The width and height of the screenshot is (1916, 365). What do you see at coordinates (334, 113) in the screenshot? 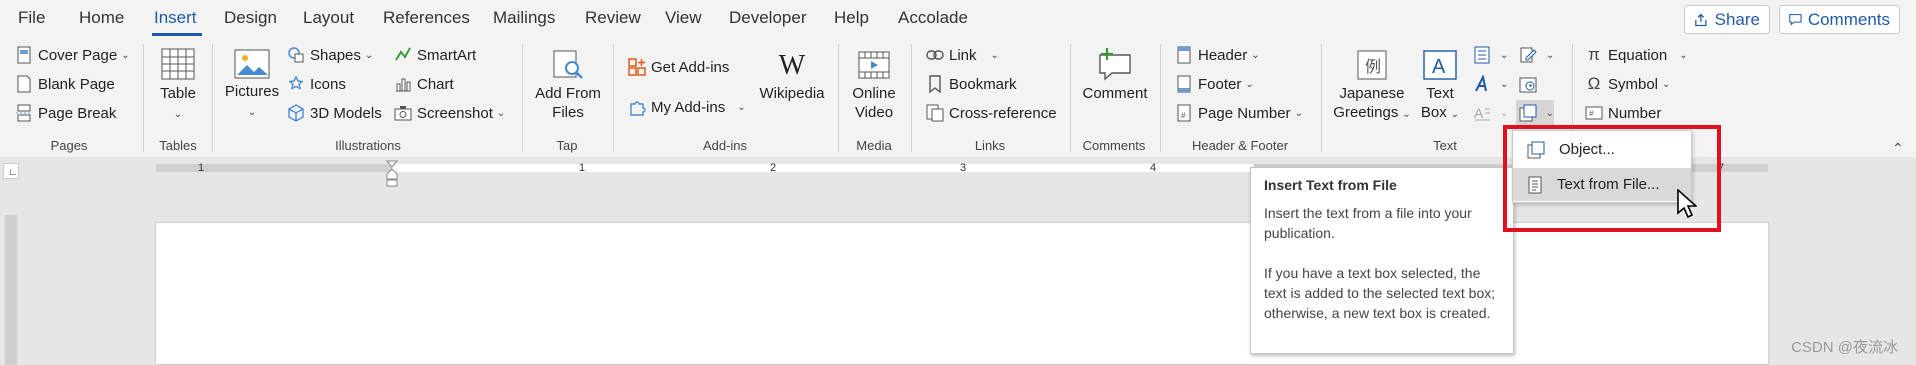
I see `3d-models-button: 3D Models` at bounding box center [334, 113].